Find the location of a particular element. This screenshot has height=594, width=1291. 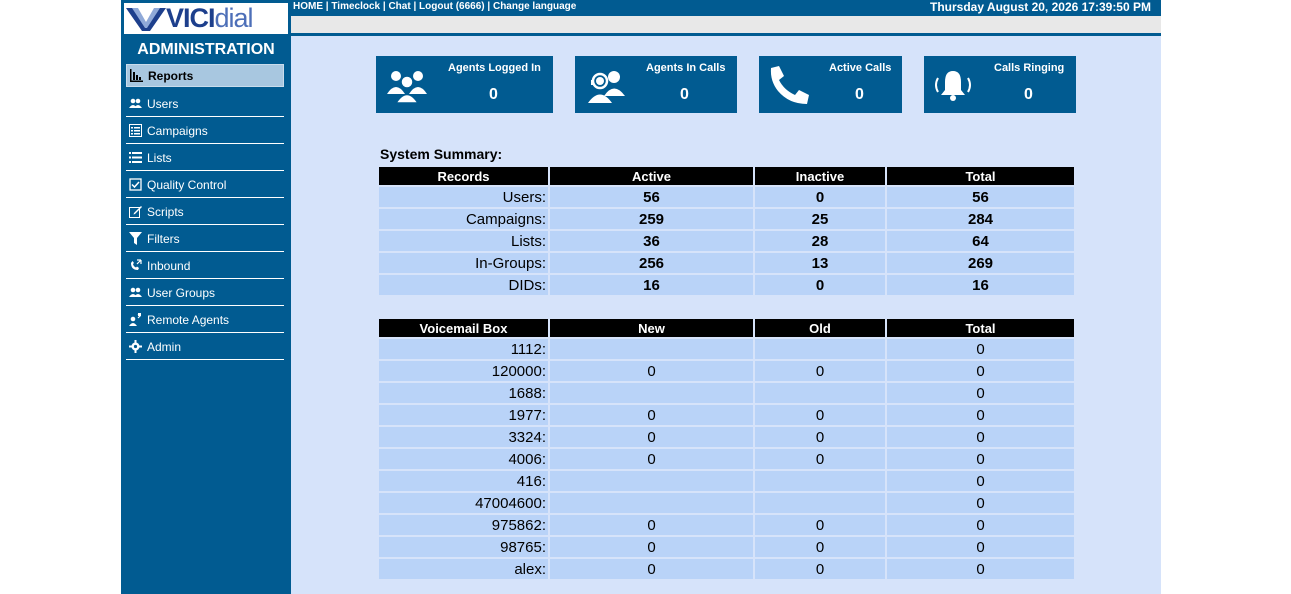

table-row: DIDs: 16 0 16 is located at coordinates (726, 285).